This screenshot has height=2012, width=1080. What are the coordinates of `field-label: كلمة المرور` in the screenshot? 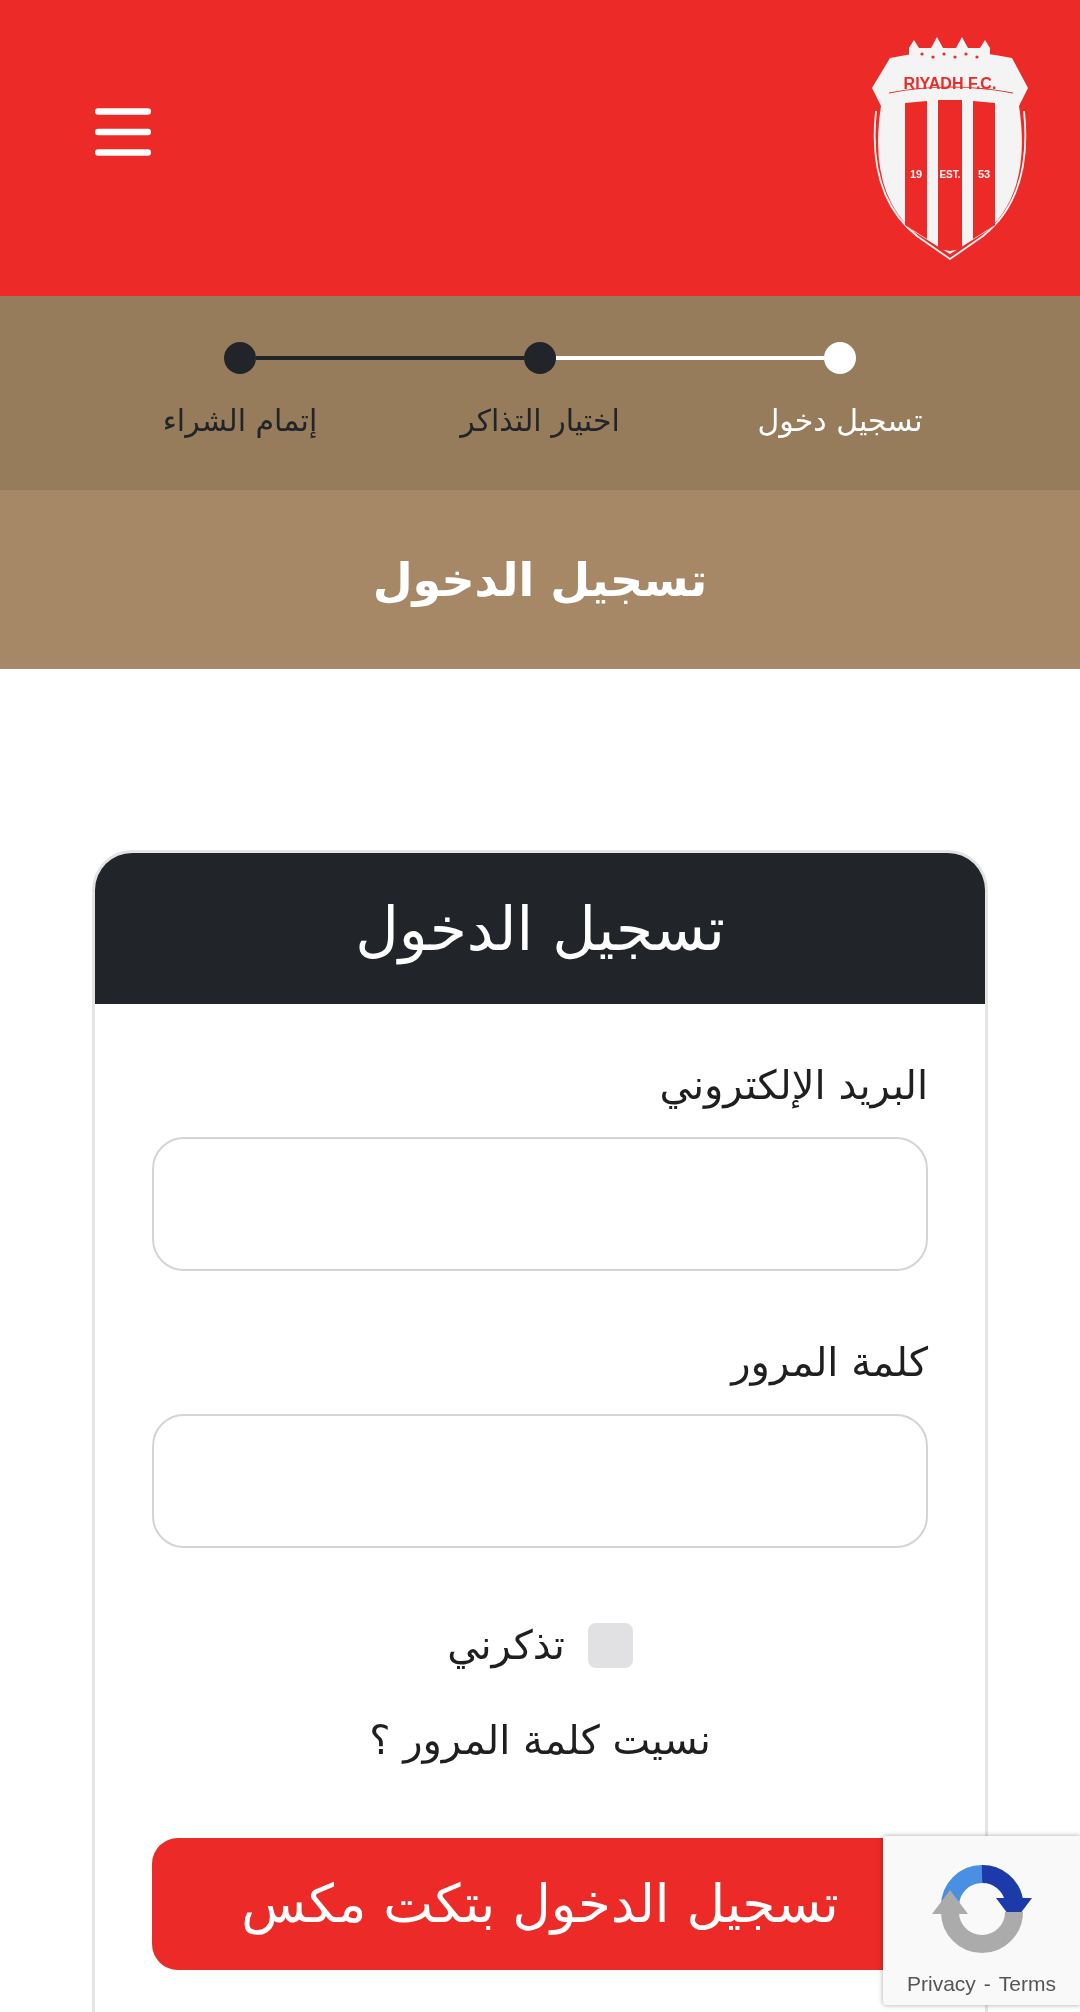 It's located at (829, 1362).